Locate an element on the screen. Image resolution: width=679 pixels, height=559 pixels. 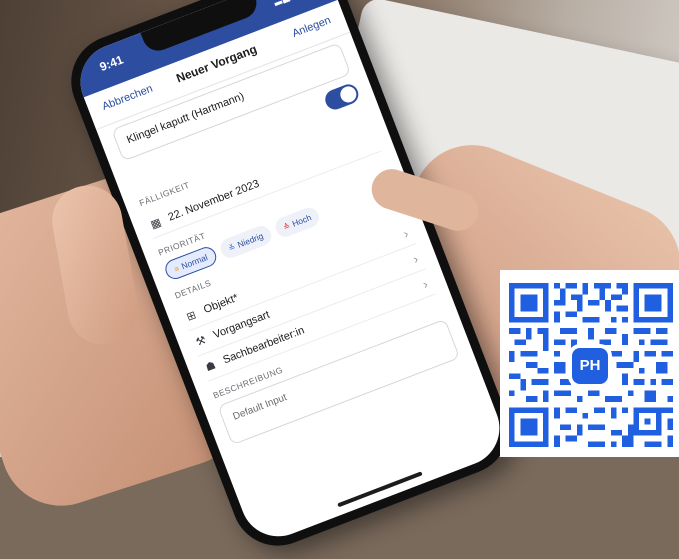
priority-normal-label: Normal is located at coordinates (194, 262).